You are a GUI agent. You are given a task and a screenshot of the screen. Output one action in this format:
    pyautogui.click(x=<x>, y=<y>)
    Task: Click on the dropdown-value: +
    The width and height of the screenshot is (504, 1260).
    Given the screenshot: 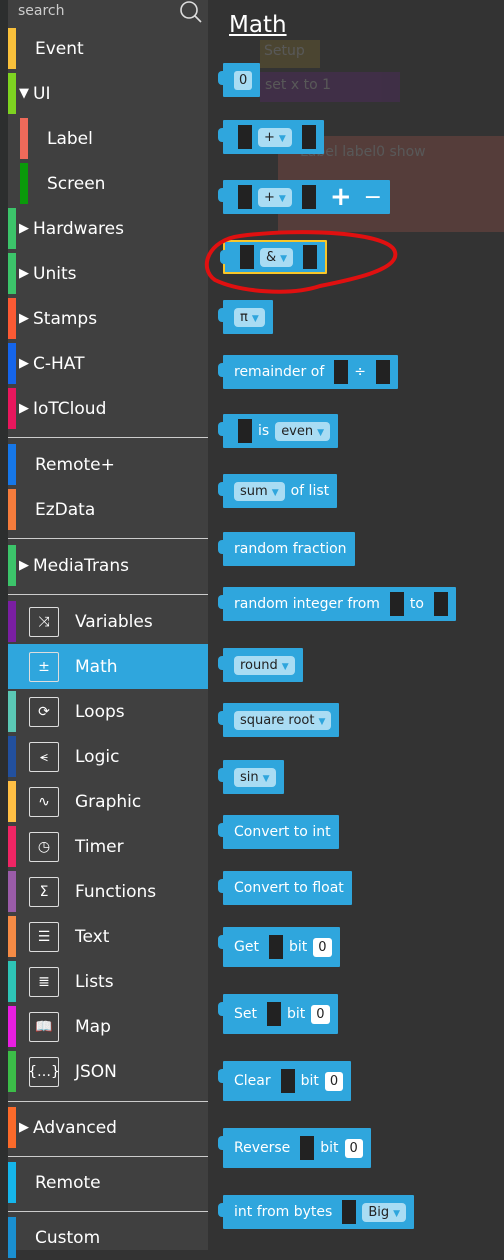 What is the action you would take?
    pyautogui.click(x=269, y=197)
    